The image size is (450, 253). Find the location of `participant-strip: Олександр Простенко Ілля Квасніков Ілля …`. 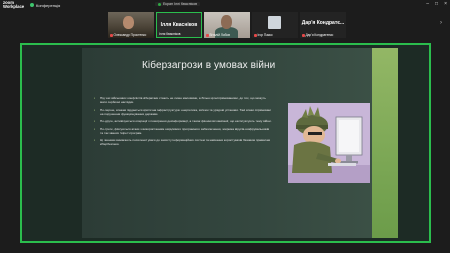

participant-strip: Олександр Простенко Ілля Квасніков Ілля … is located at coordinates (227, 25).